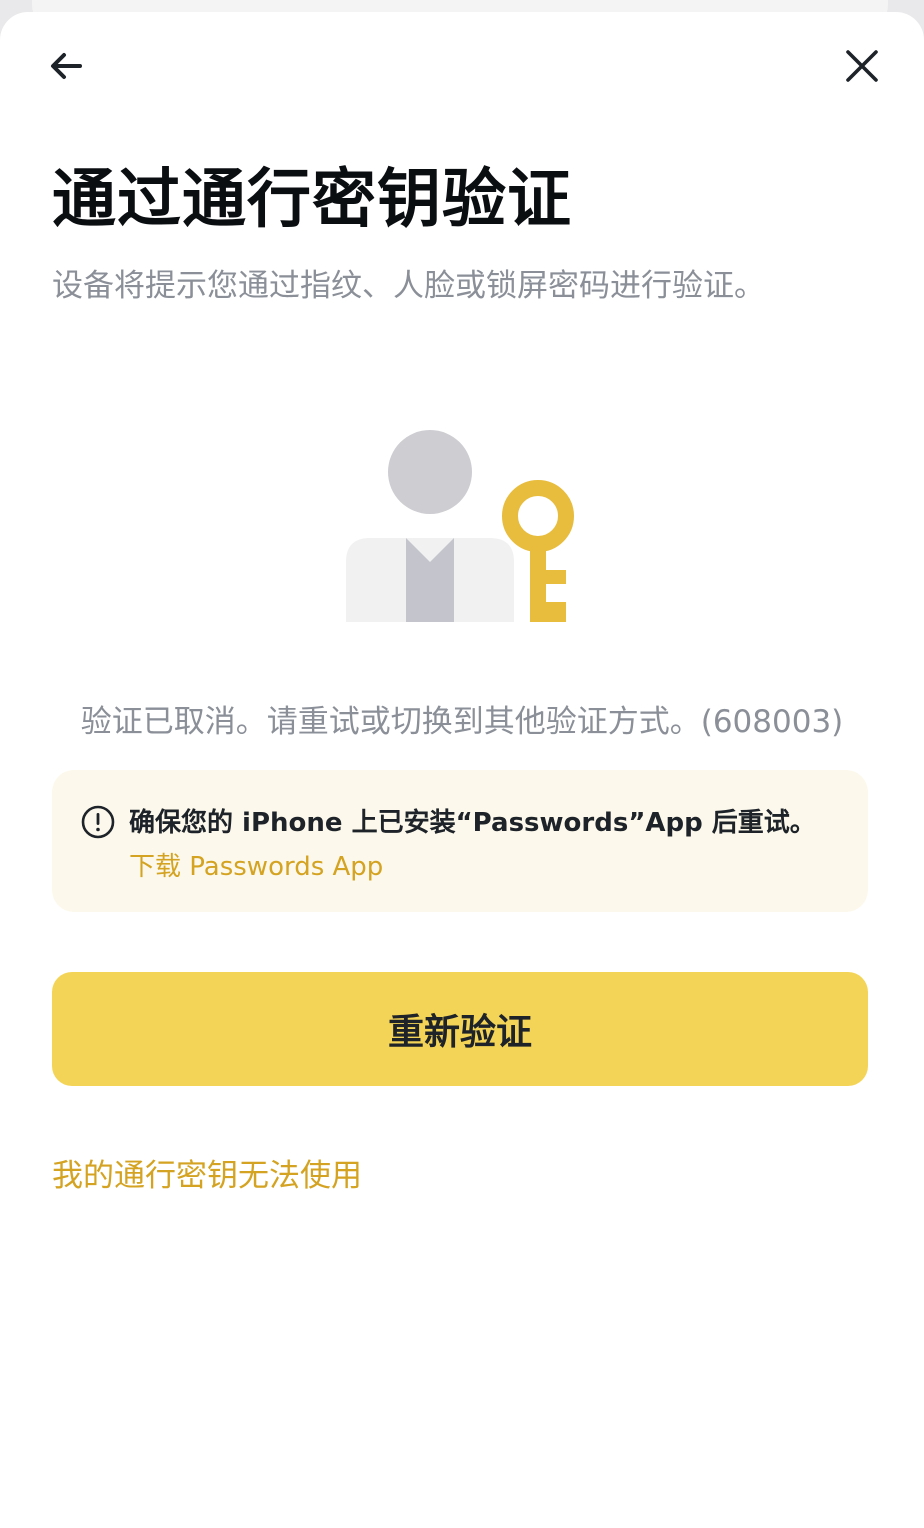 The width and height of the screenshot is (924, 1528). I want to click on passkey-unavailable-link: 我的通行密钥无法使用, so click(207, 1172).